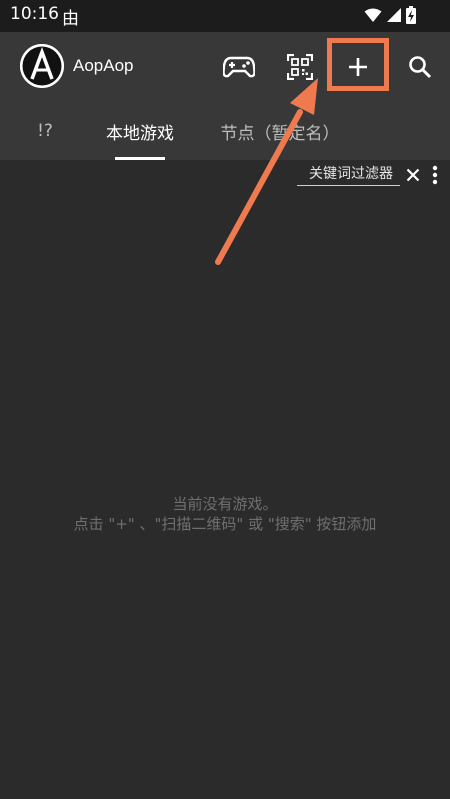 This screenshot has width=450, height=799. I want to click on status-time: 10:16, so click(34, 14).